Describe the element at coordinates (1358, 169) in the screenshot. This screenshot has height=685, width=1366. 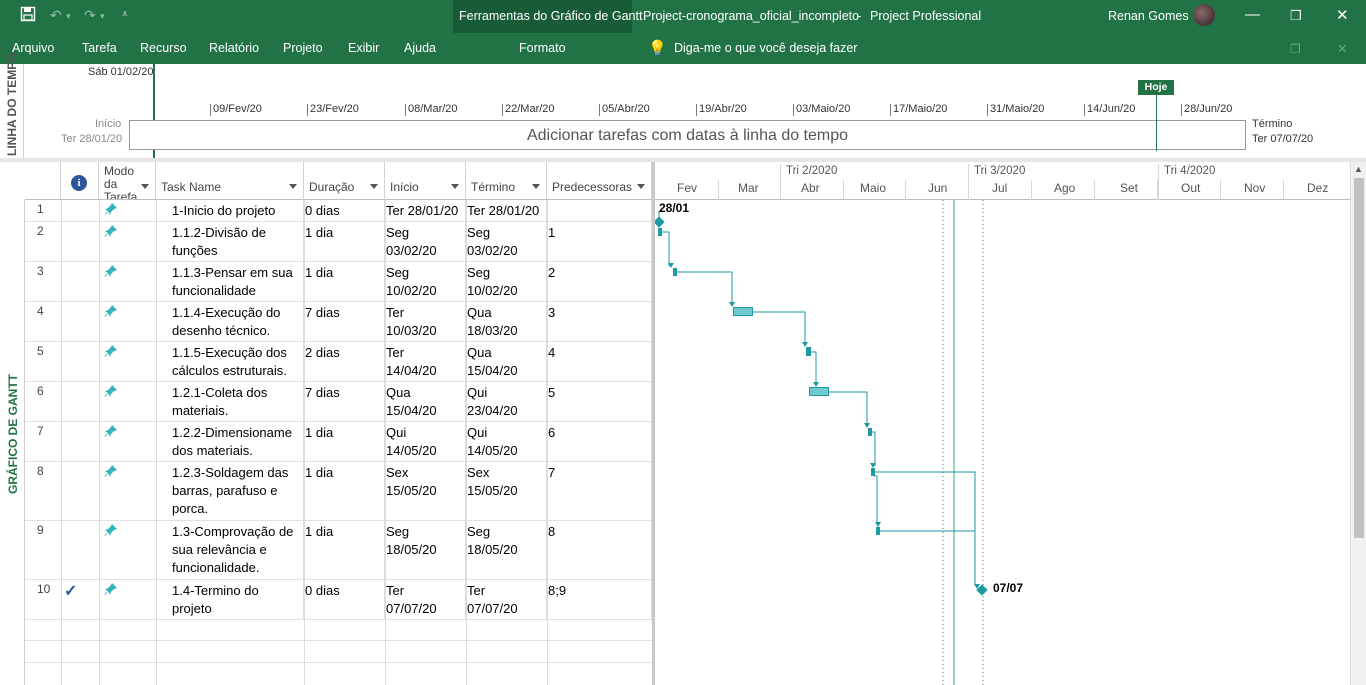
I see `scroll-up-icon: ▲` at that location.